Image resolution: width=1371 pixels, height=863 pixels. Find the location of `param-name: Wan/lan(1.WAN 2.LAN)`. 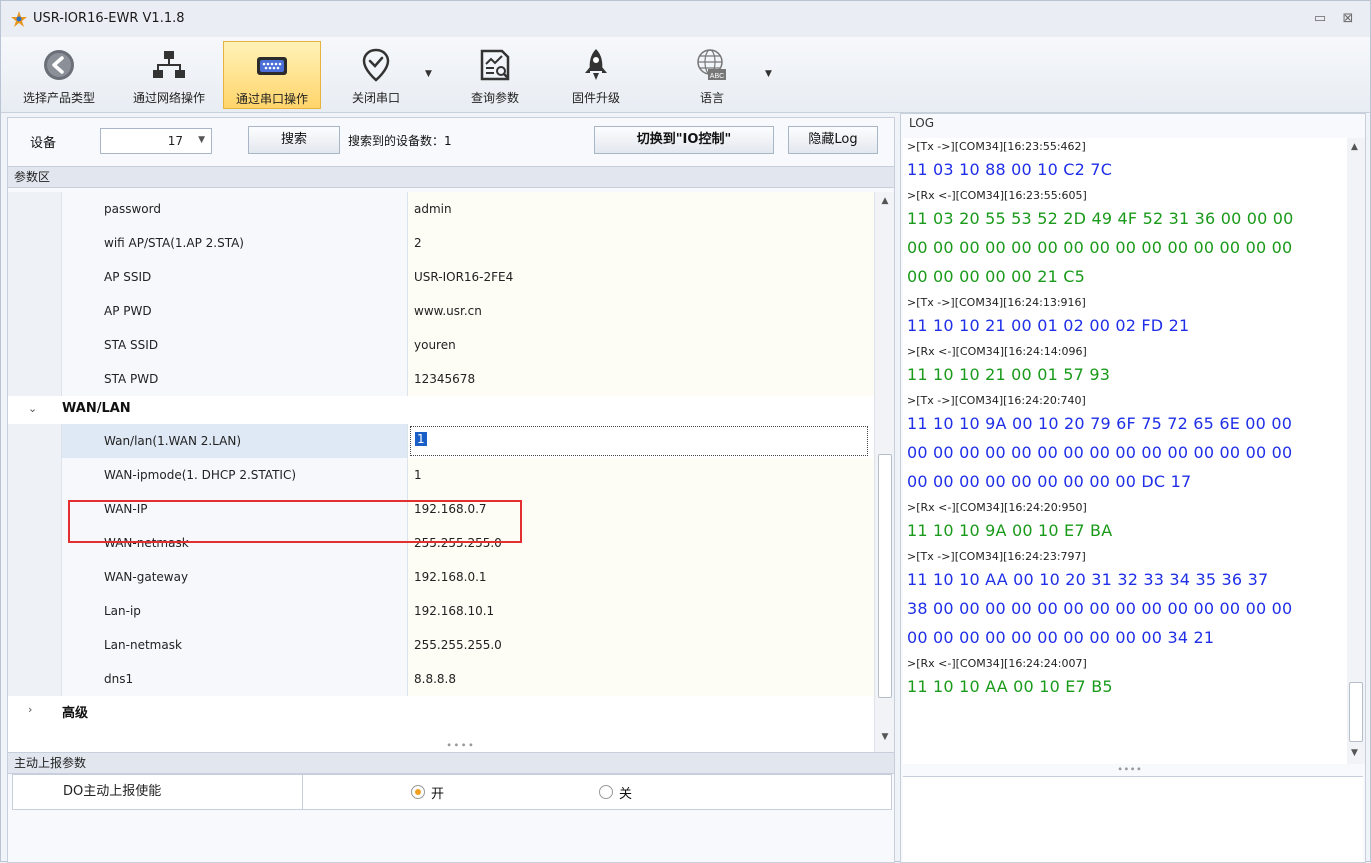

param-name: Wan/lan(1.WAN 2.LAN) is located at coordinates (235, 441).